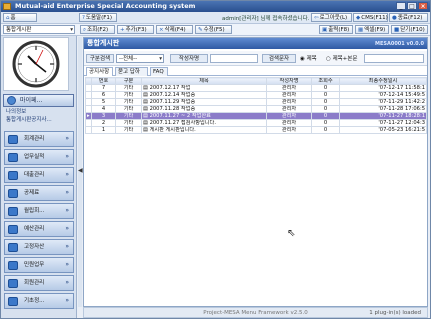  I want to click on edit-button: ✎수정(F5), so click(213, 29).